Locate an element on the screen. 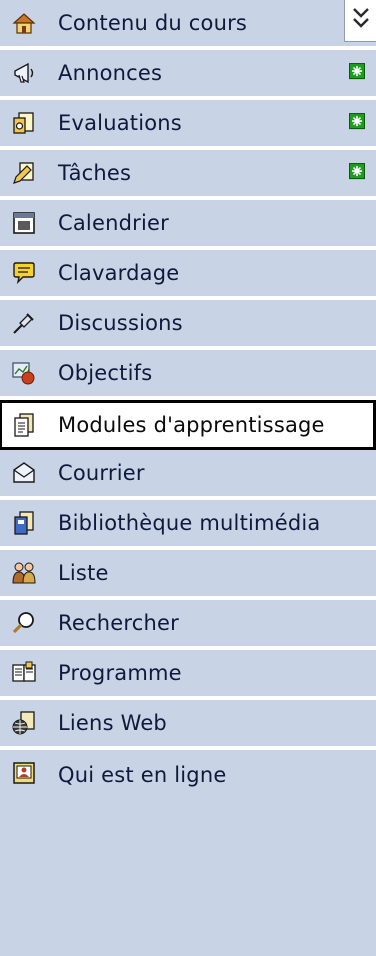 This screenshot has height=956, width=376. menu-item-label: Programme is located at coordinates (120, 673).